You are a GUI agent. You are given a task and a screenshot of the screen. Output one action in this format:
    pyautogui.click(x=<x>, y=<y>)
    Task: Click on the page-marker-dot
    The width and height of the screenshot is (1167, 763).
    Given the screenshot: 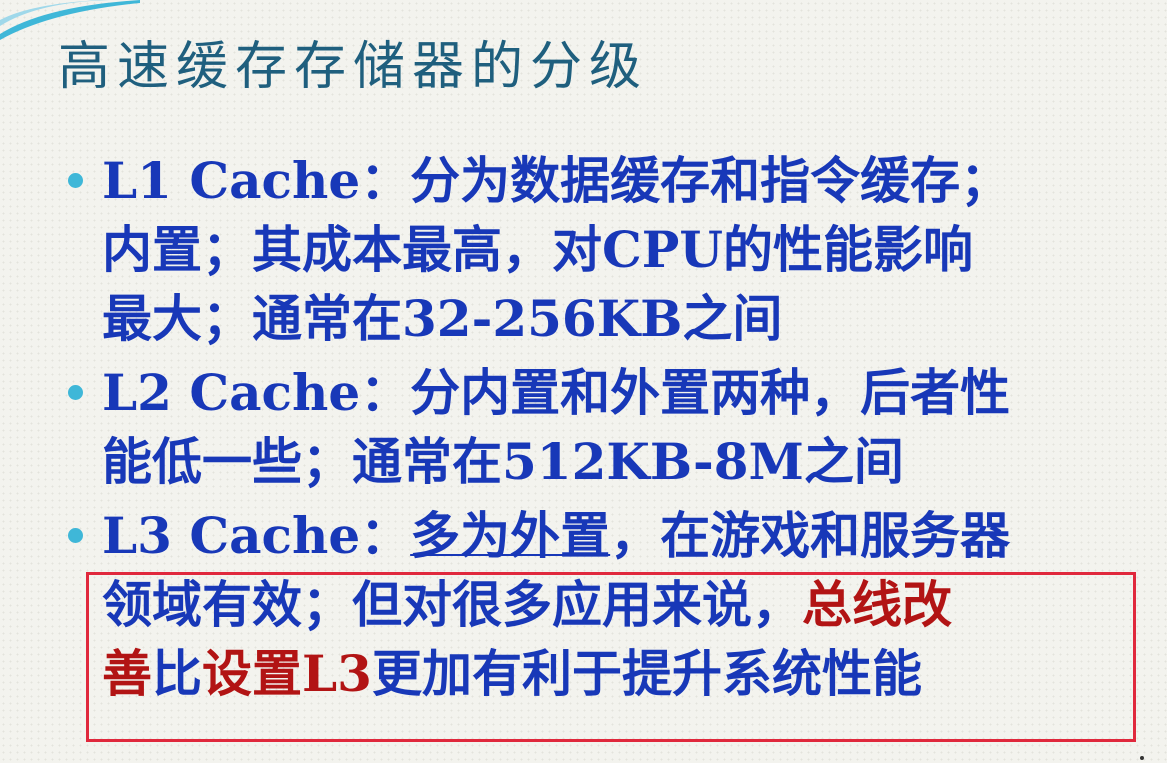 What is the action you would take?
    pyautogui.click(x=1142, y=758)
    